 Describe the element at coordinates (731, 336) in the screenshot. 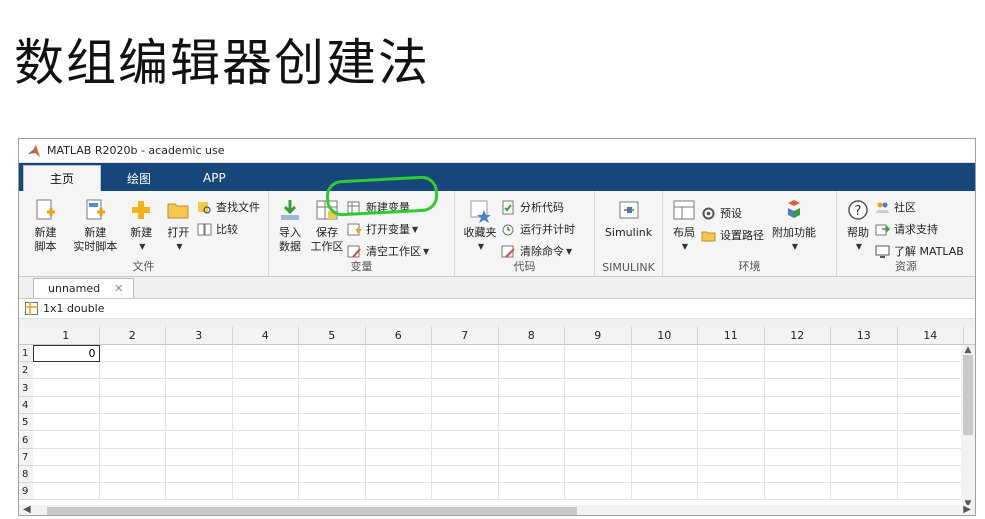

I see `column-header: 11` at that location.